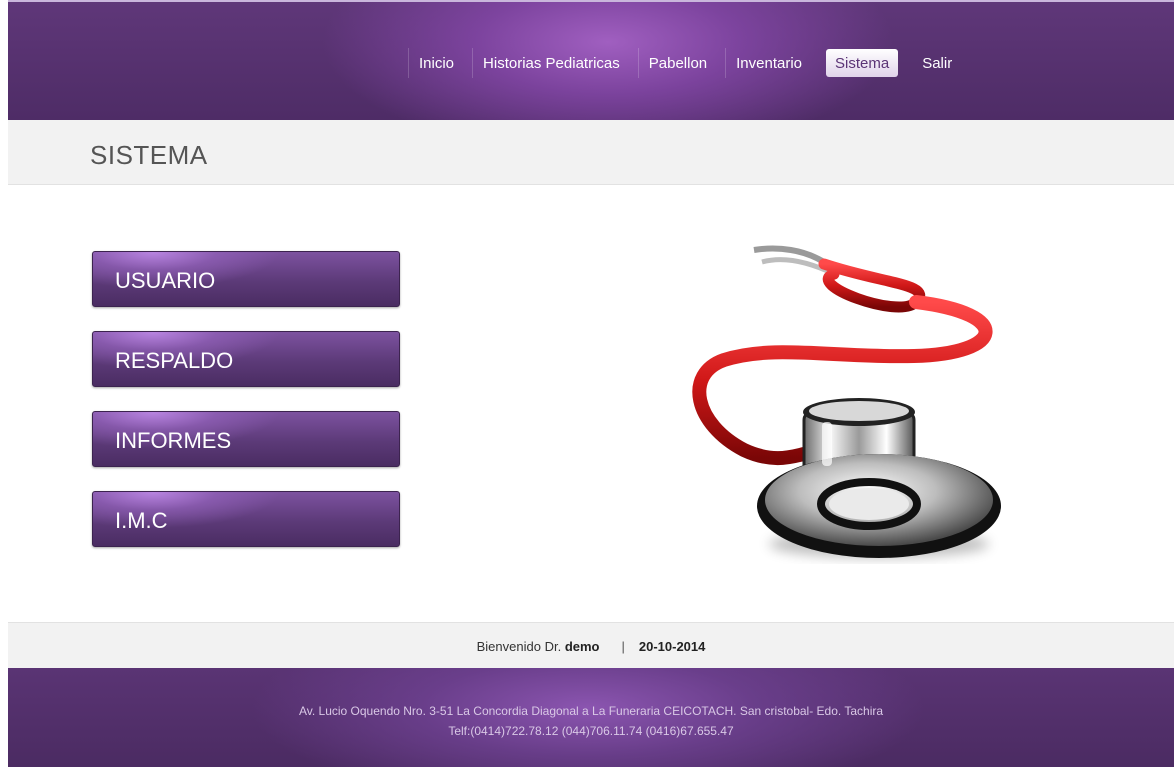  What do you see at coordinates (246, 279) in the screenshot?
I see `usuario-button: USUARIO` at bounding box center [246, 279].